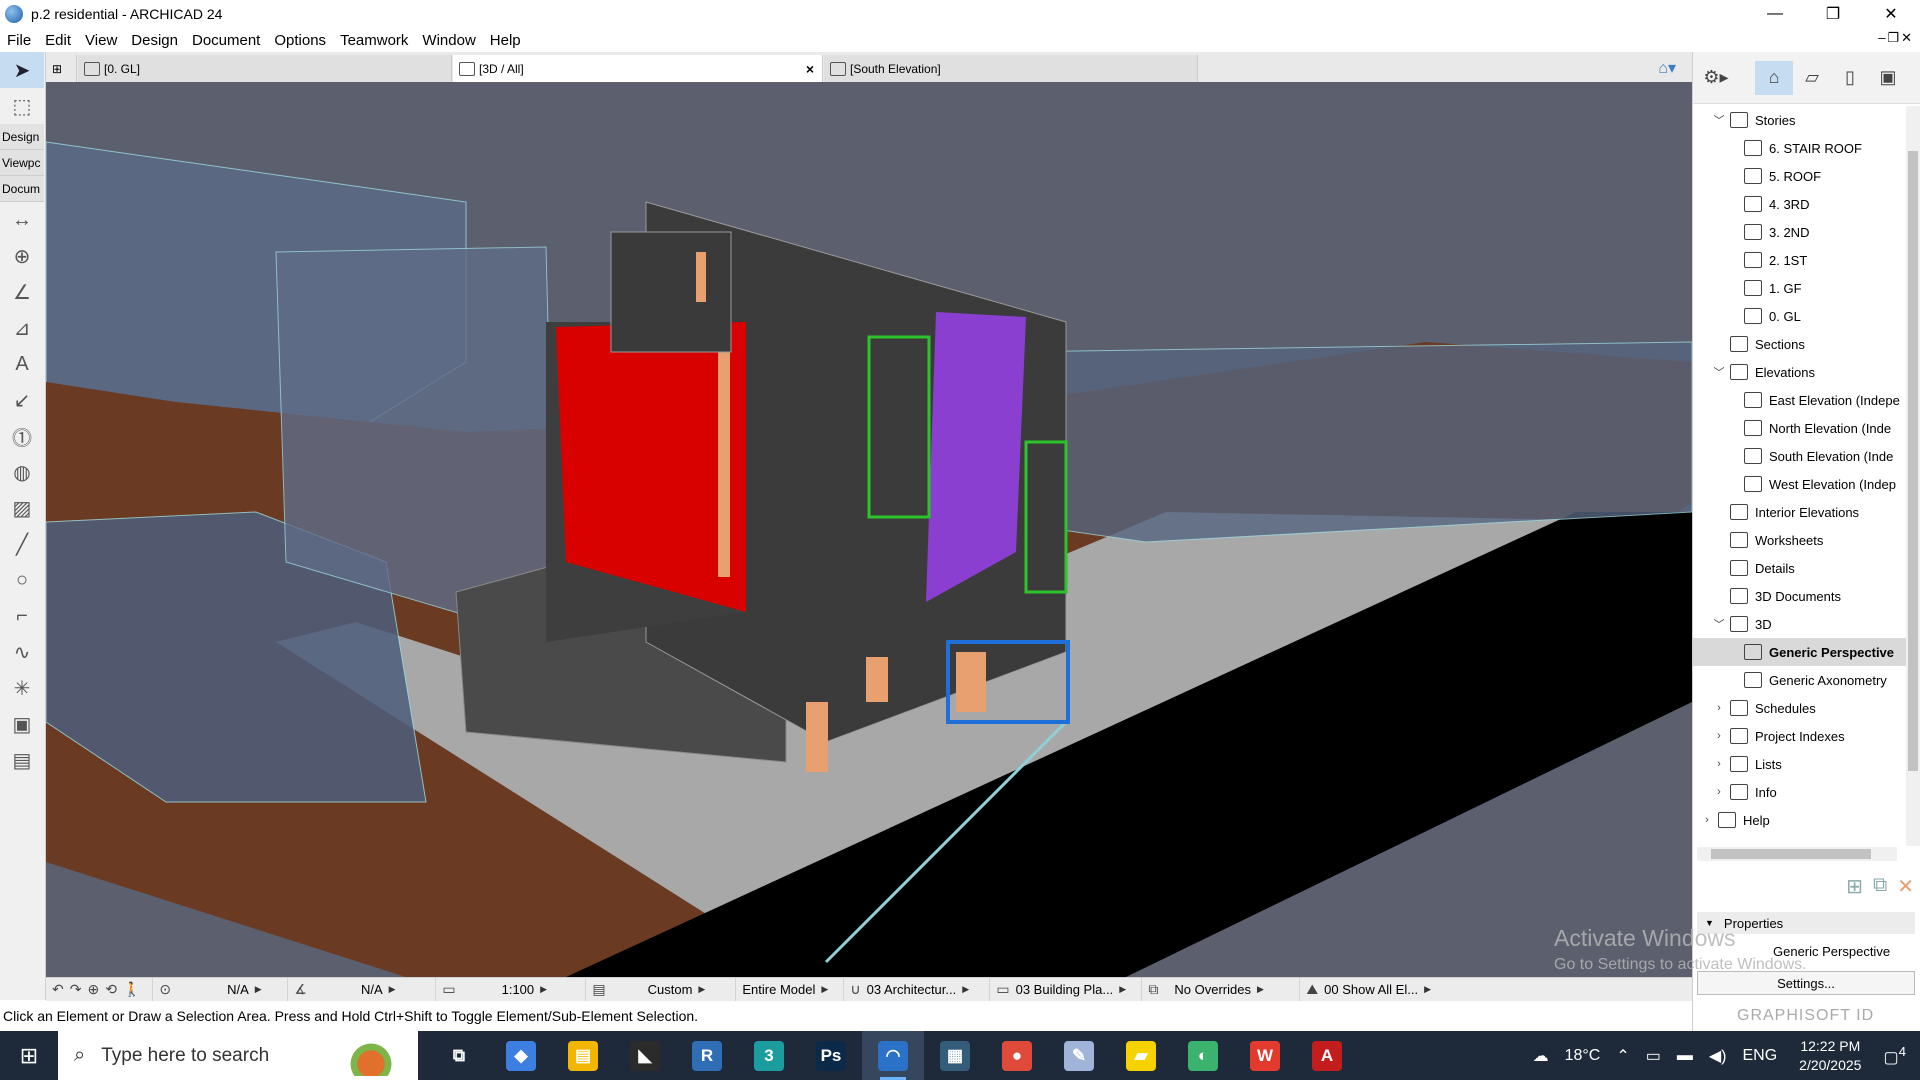  What do you see at coordinates (22, 137) in the screenshot?
I see `toolbox-tab-design: Design` at bounding box center [22, 137].